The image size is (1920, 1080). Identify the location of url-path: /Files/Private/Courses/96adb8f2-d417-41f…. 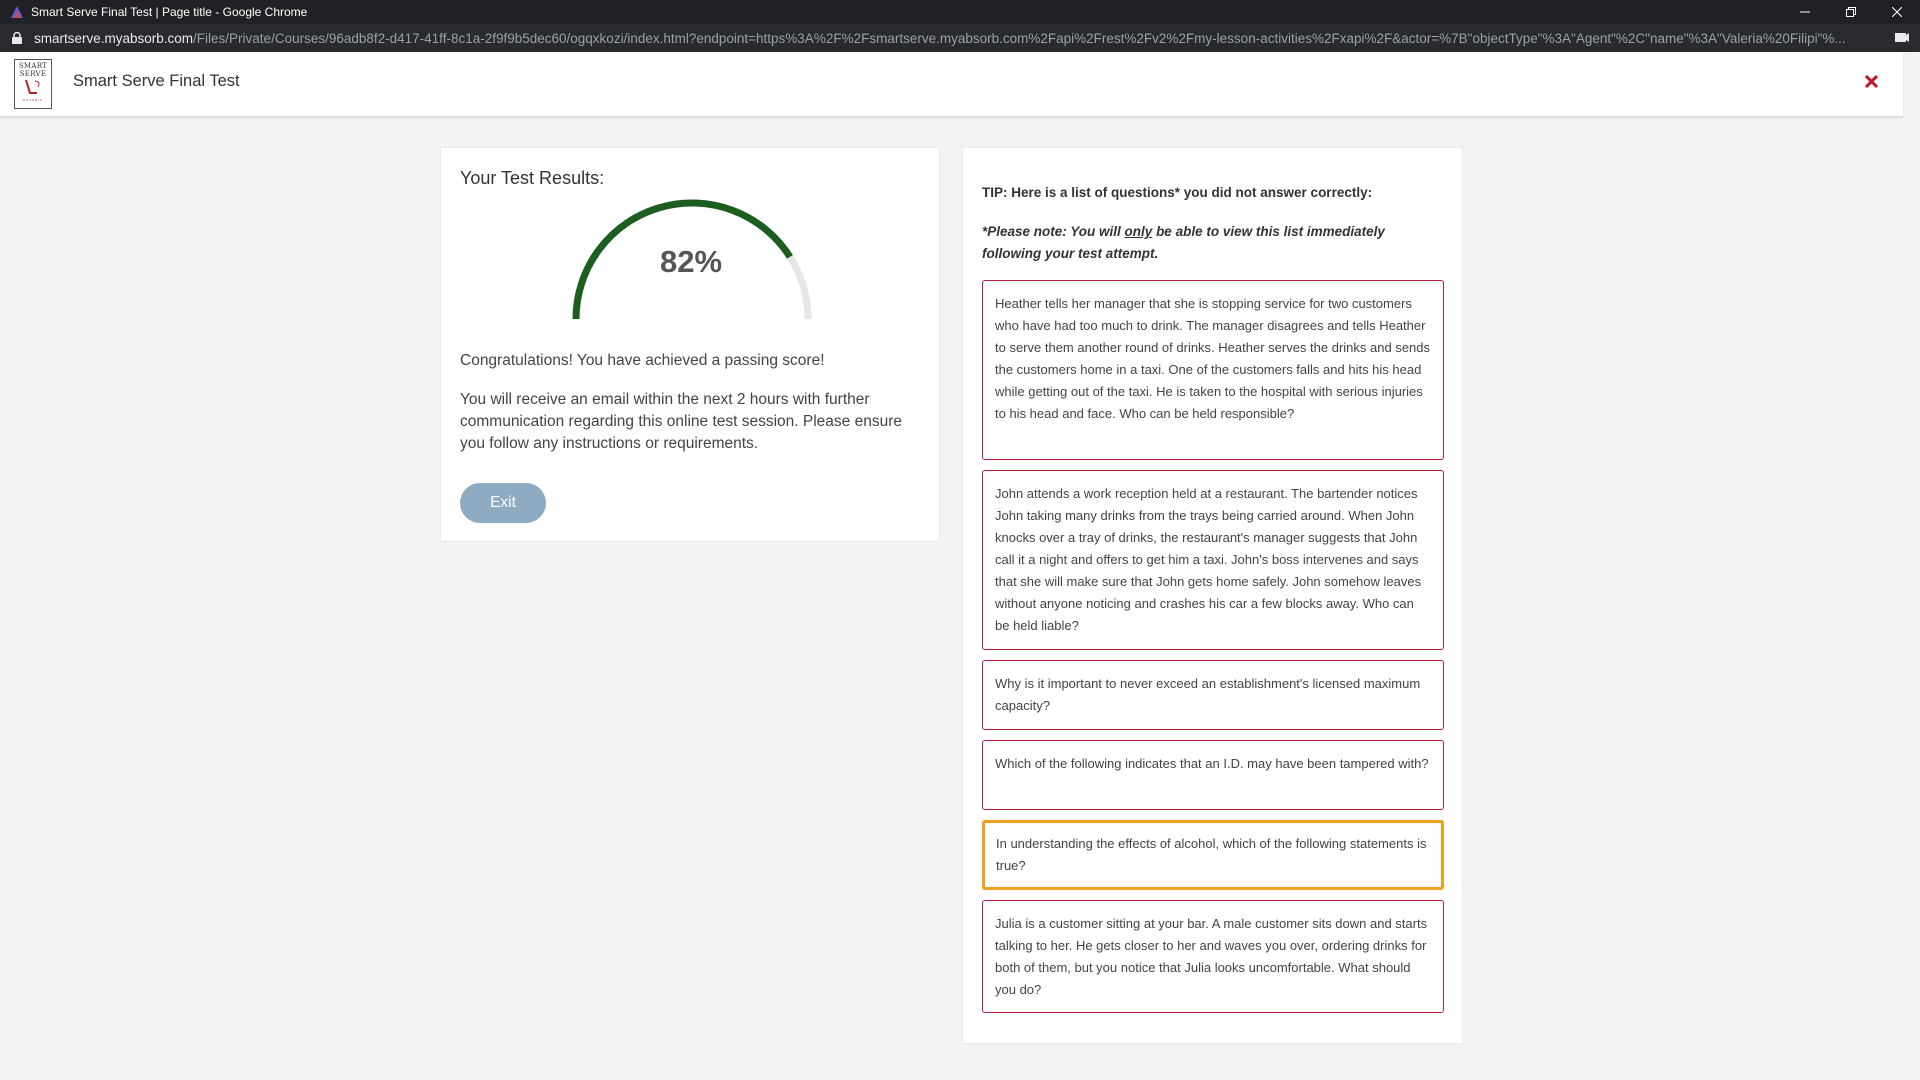
(1019, 38).